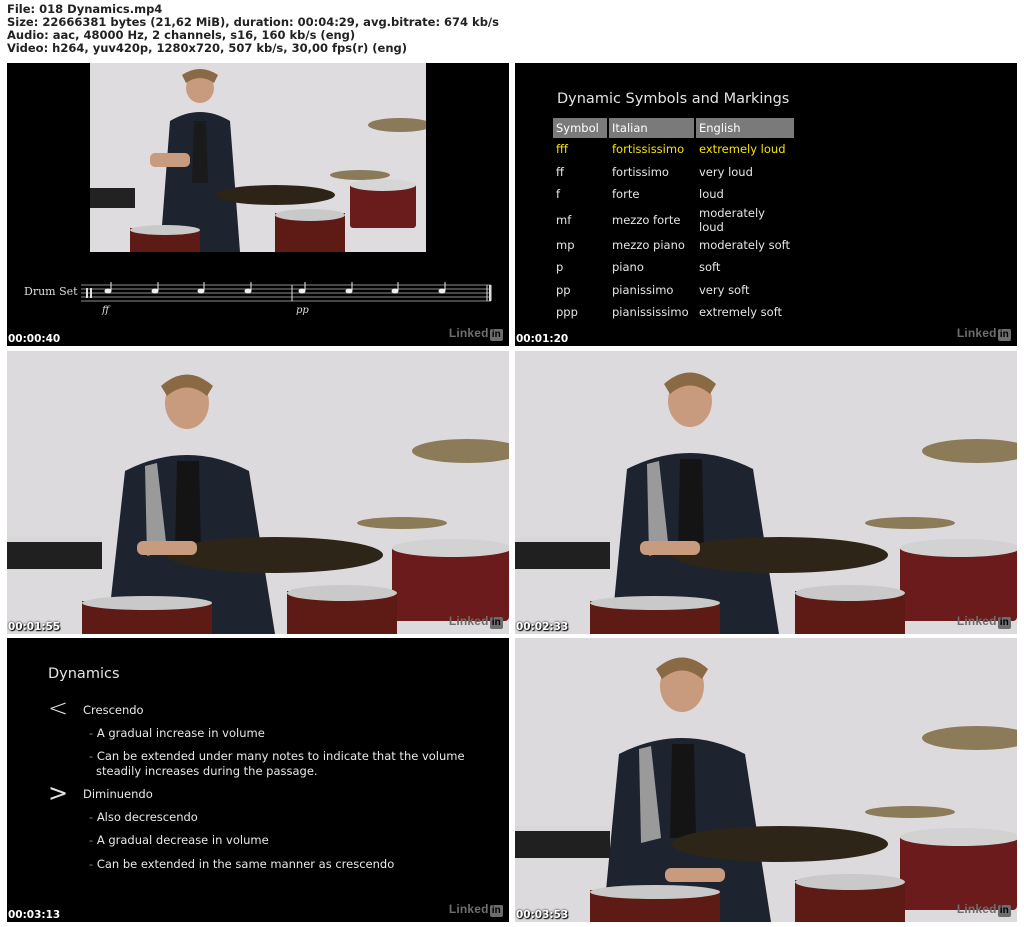 This screenshot has height=927, width=1024. I want to click on slide-title: Dynamics, so click(84, 674).